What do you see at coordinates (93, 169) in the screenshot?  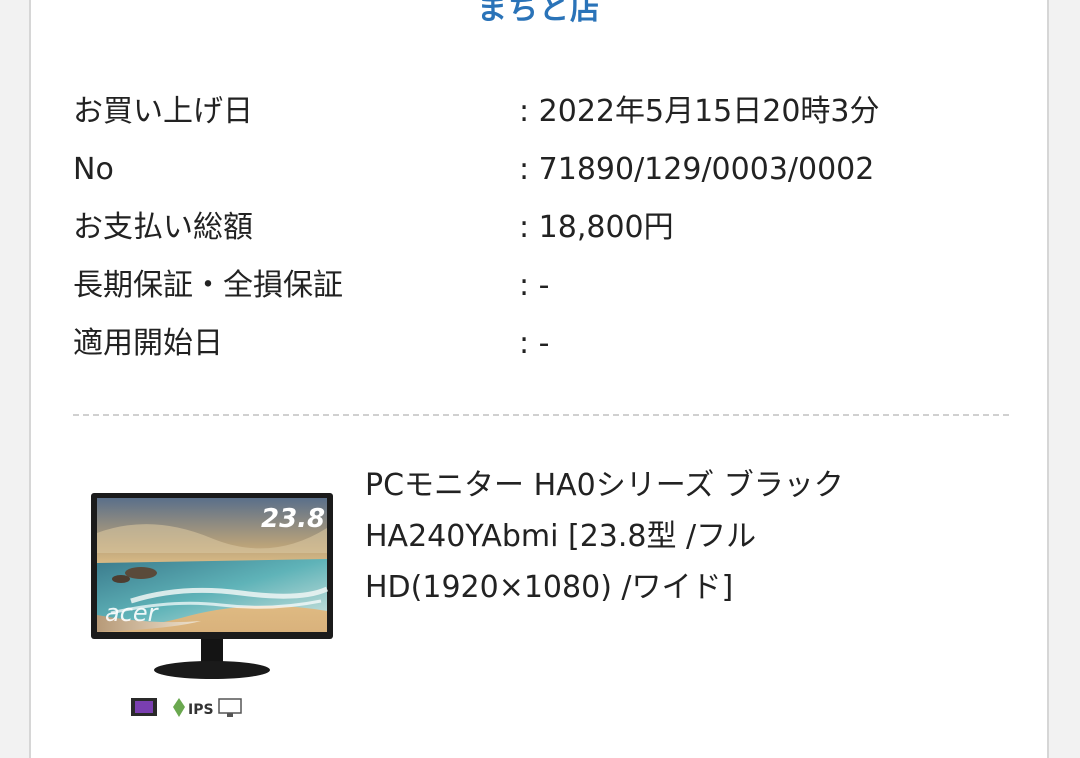 I see `number-label: No` at bounding box center [93, 169].